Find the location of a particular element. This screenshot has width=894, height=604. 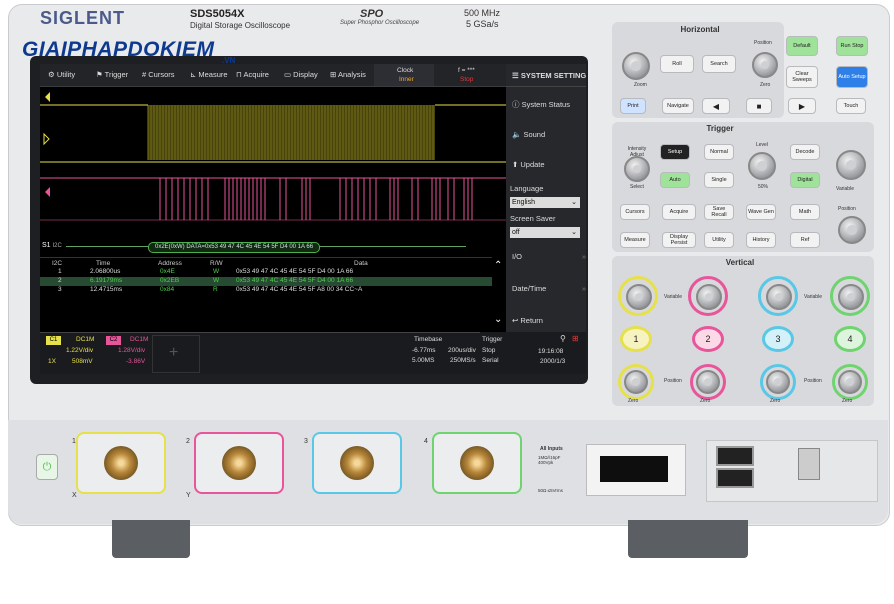

clock-value: Inner is located at coordinates (406, 79).